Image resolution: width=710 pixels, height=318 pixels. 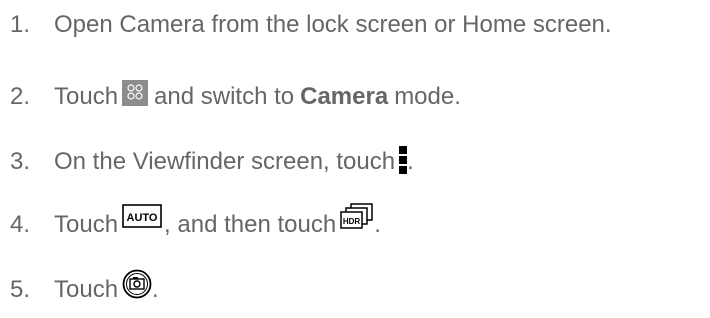 I want to click on step-number: 4., so click(x=20, y=224).